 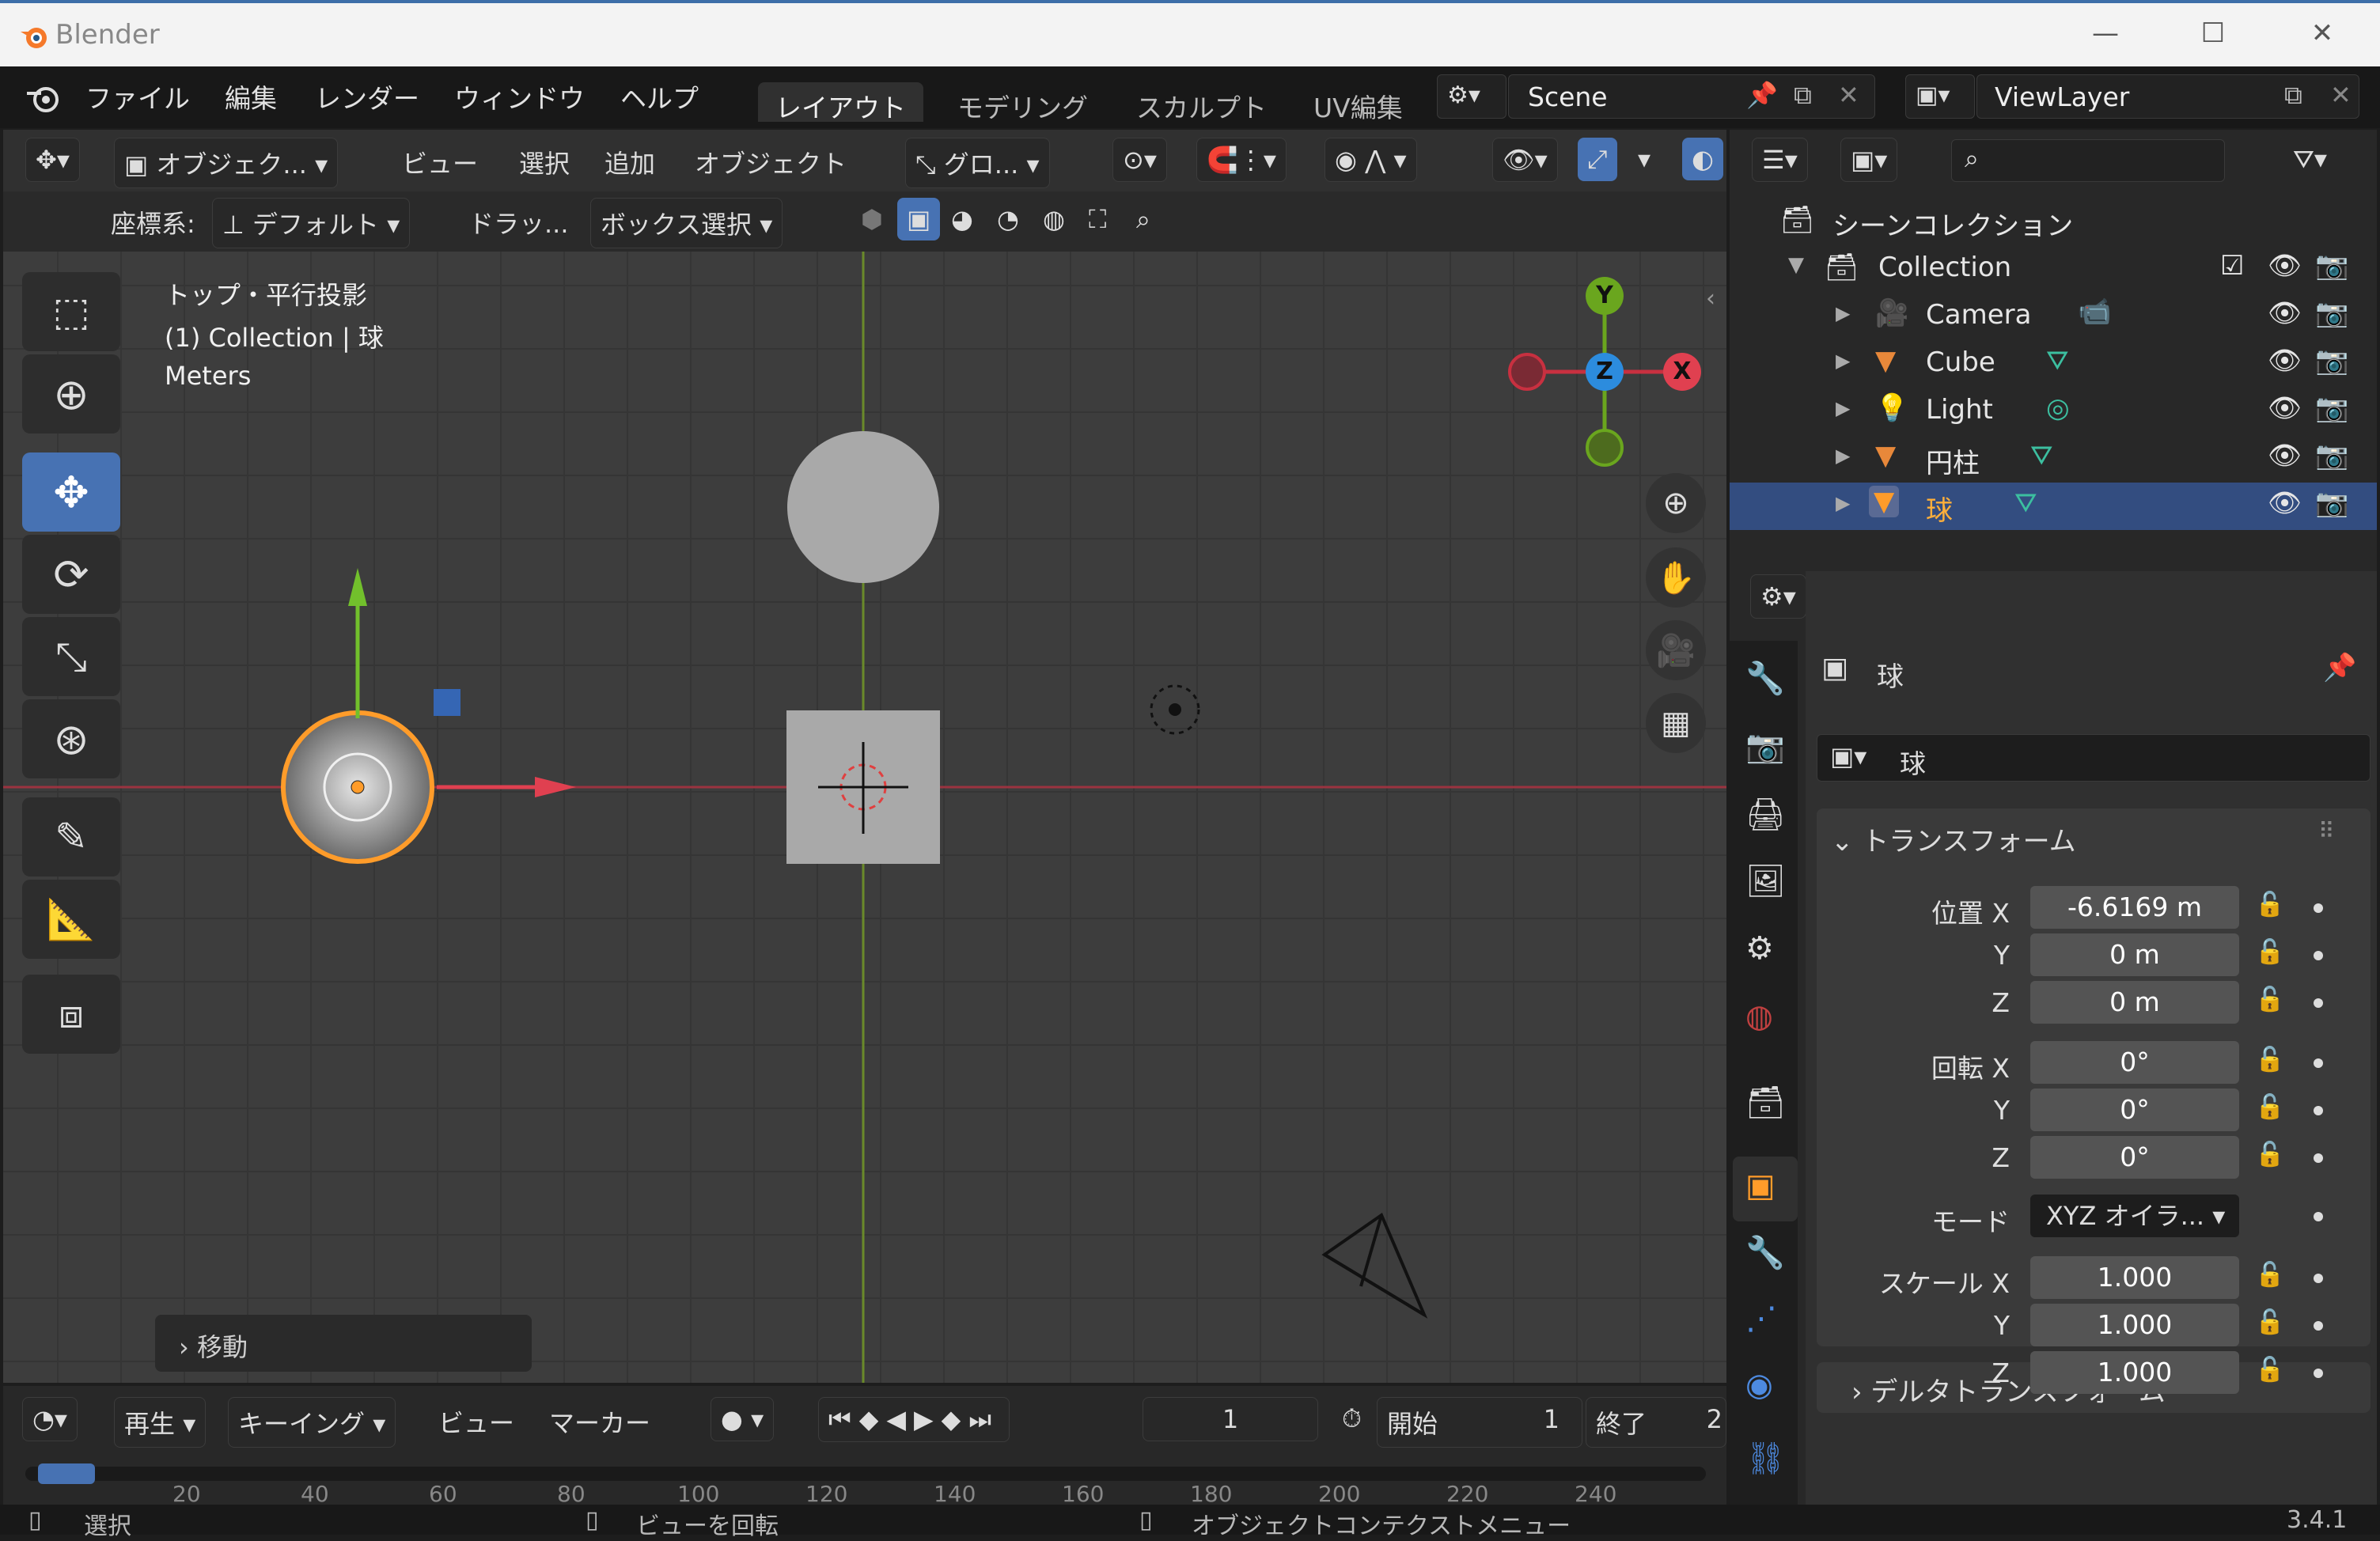 What do you see at coordinates (600, 1421) in the screenshot?
I see `marker-menu: マーカー` at bounding box center [600, 1421].